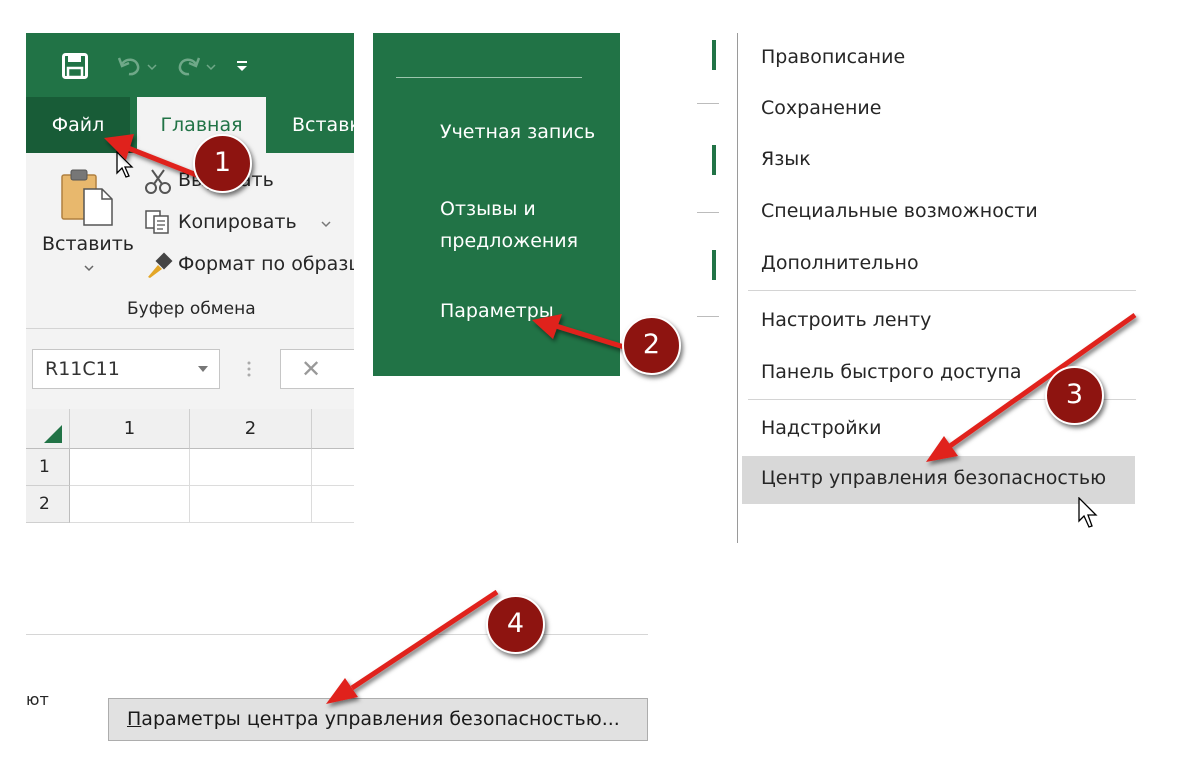  What do you see at coordinates (48, 504) in the screenshot?
I see `row-header: 2` at bounding box center [48, 504].